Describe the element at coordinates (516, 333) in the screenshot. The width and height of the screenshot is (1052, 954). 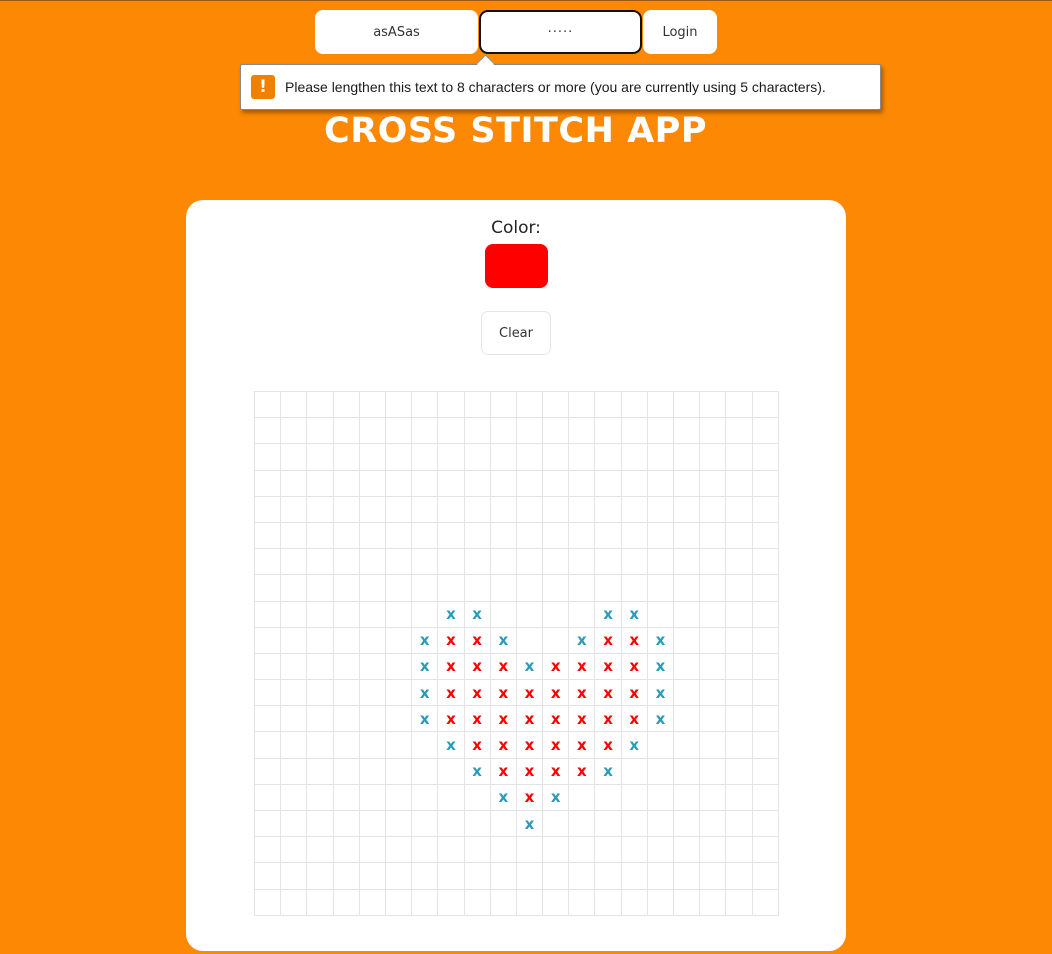
I see `clear-button: Clear` at that location.